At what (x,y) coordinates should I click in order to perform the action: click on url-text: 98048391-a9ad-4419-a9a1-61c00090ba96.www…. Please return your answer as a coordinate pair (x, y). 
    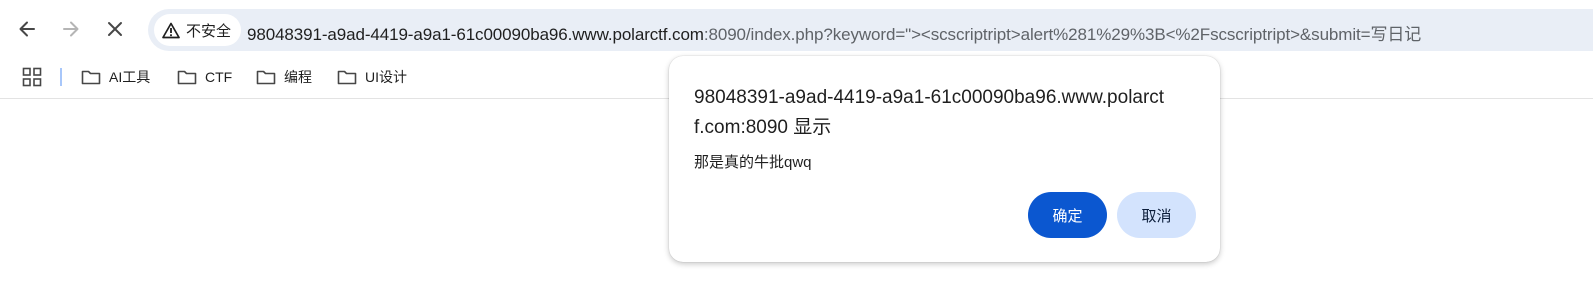
    Looking at the image, I should click on (834, 32).